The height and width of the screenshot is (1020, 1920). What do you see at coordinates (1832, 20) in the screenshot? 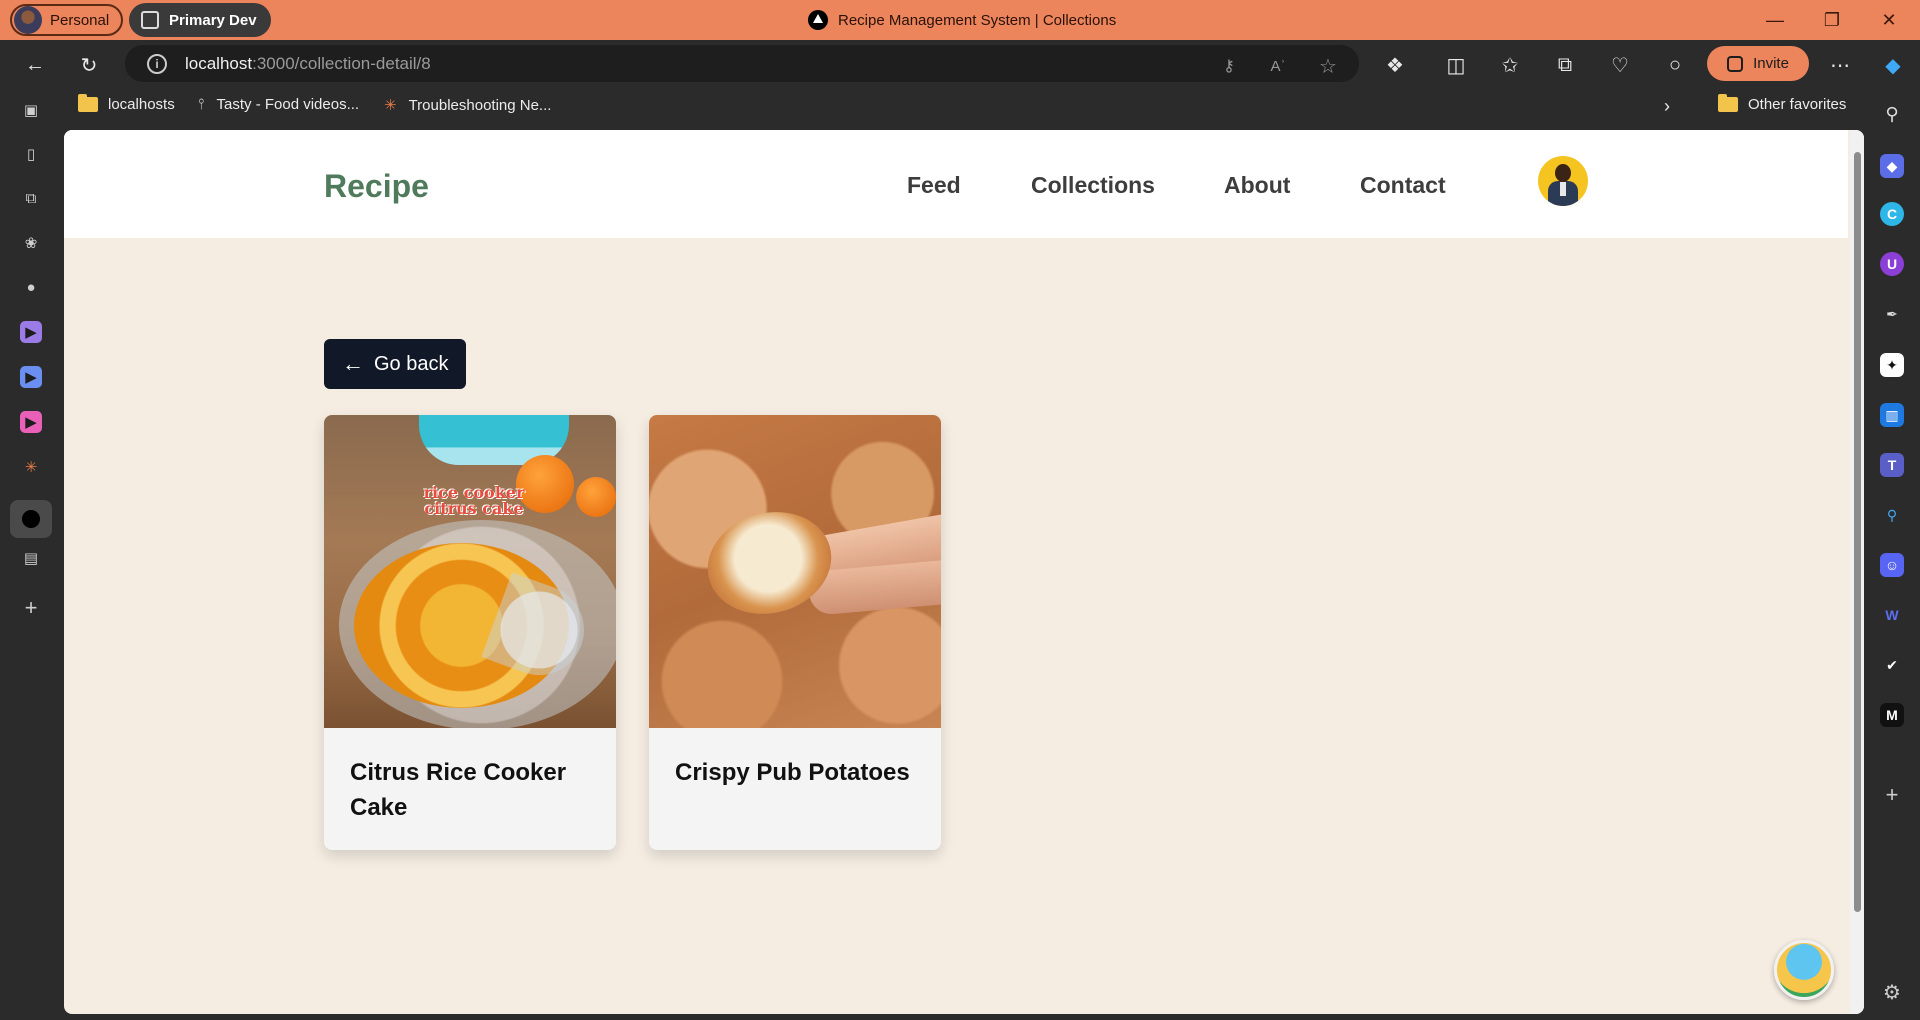
I see `restore-button: ❐` at bounding box center [1832, 20].